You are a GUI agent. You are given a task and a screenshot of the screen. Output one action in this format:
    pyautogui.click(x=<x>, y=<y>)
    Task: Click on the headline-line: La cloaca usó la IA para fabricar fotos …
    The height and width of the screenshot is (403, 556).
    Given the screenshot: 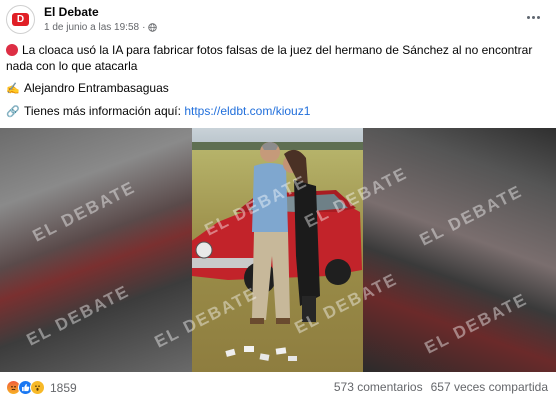 What is the action you would take?
    pyautogui.click(x=278, y=58)
    